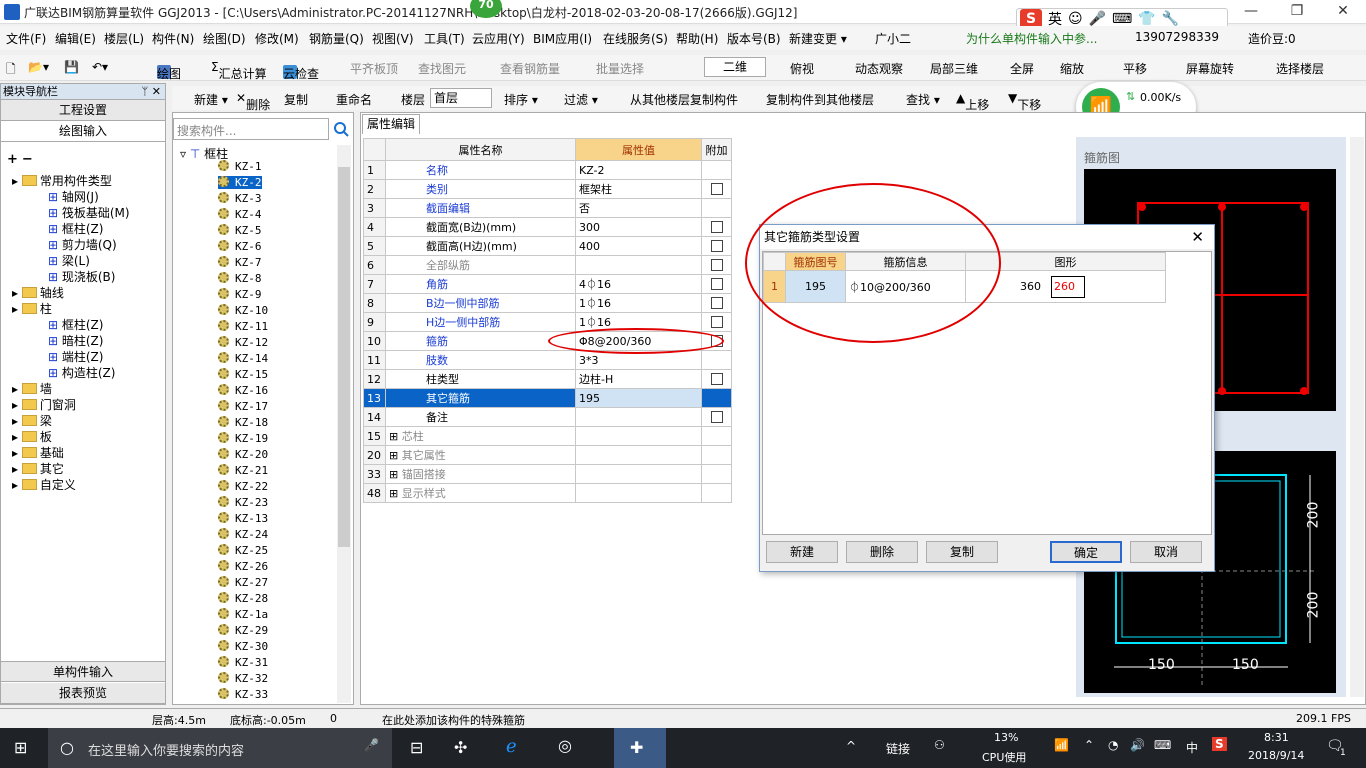 This screenshot has width=1366, height=768. What do you see at coordinates (243, 374) in the screenshot?
I see `kz-list-item: KZ-15` at bounding box center [243, 374].